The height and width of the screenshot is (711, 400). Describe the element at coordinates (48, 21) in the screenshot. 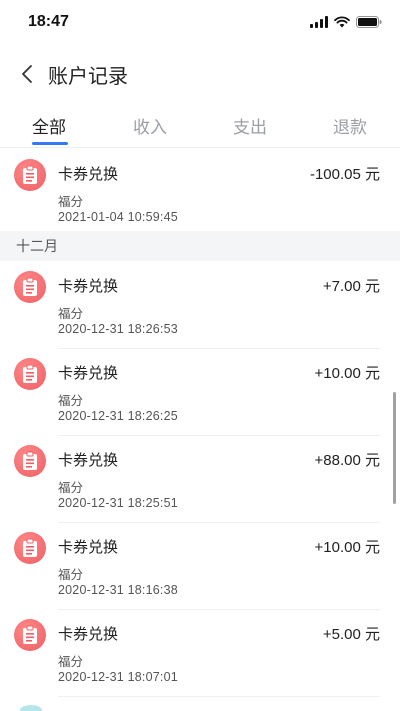

I see `status-time: 18:47` at that location.